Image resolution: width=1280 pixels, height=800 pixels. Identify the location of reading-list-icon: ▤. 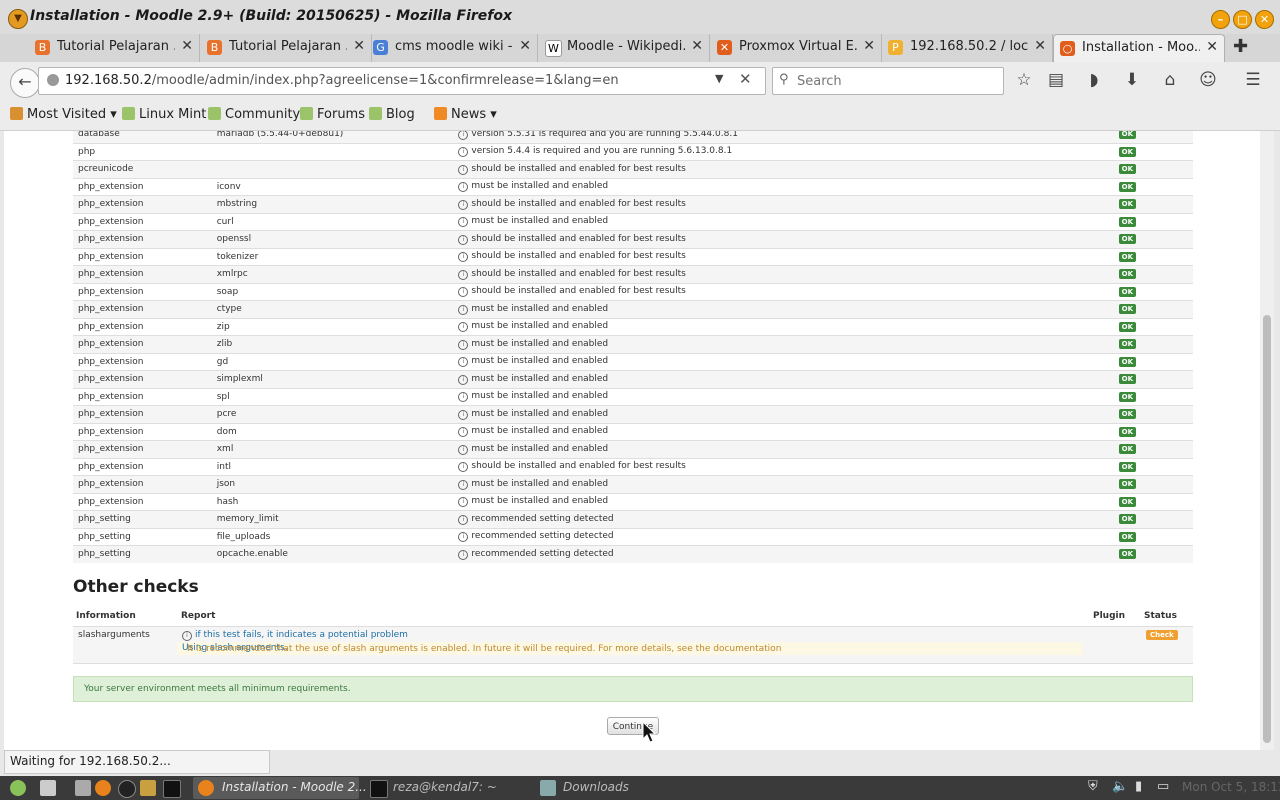
(1056, 80).